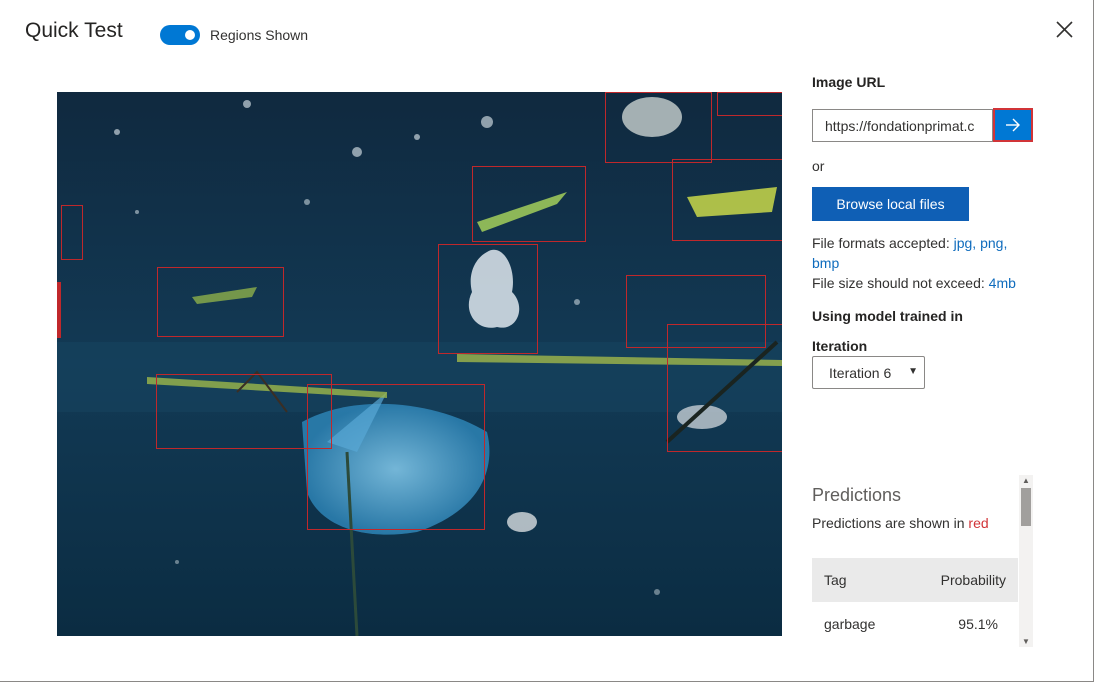 The image size is (1095, 683). What do you see at coordinates (850, 624) in the screenshot?
I see `prediction-tag: garbage` at bounding box center [850, 624].